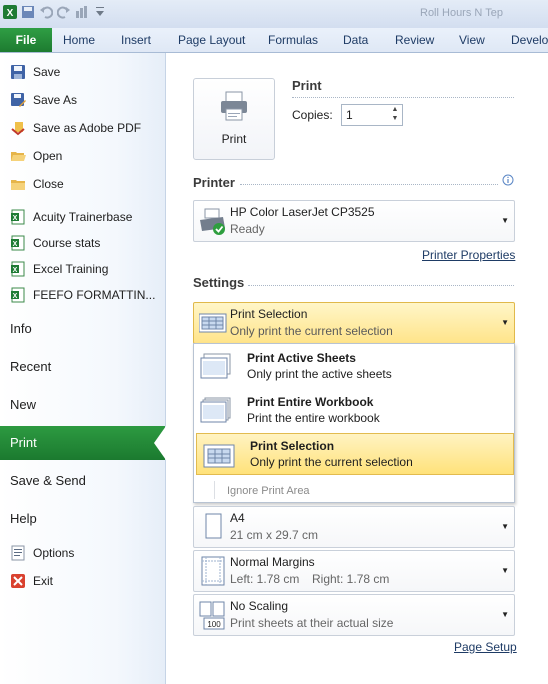  I want to click on spin-down-icon: ▼, so click(395, 118).